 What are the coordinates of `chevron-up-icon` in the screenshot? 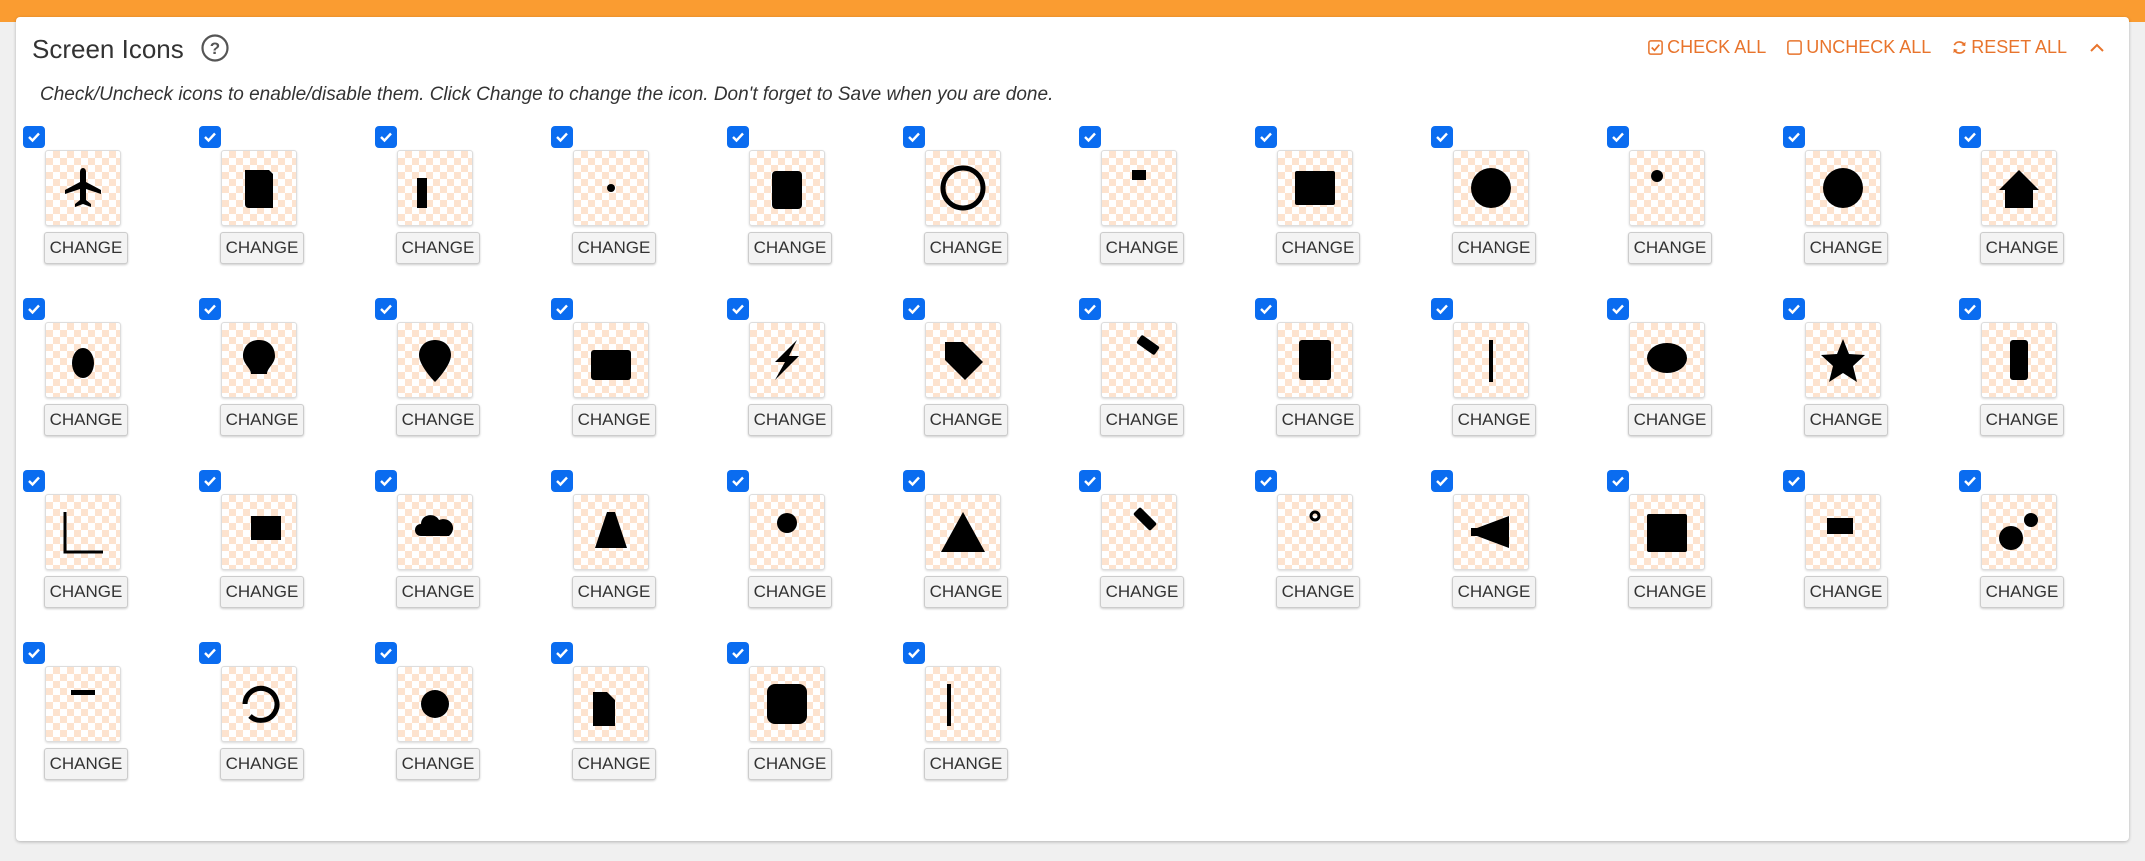 It's located at (2097, 48).